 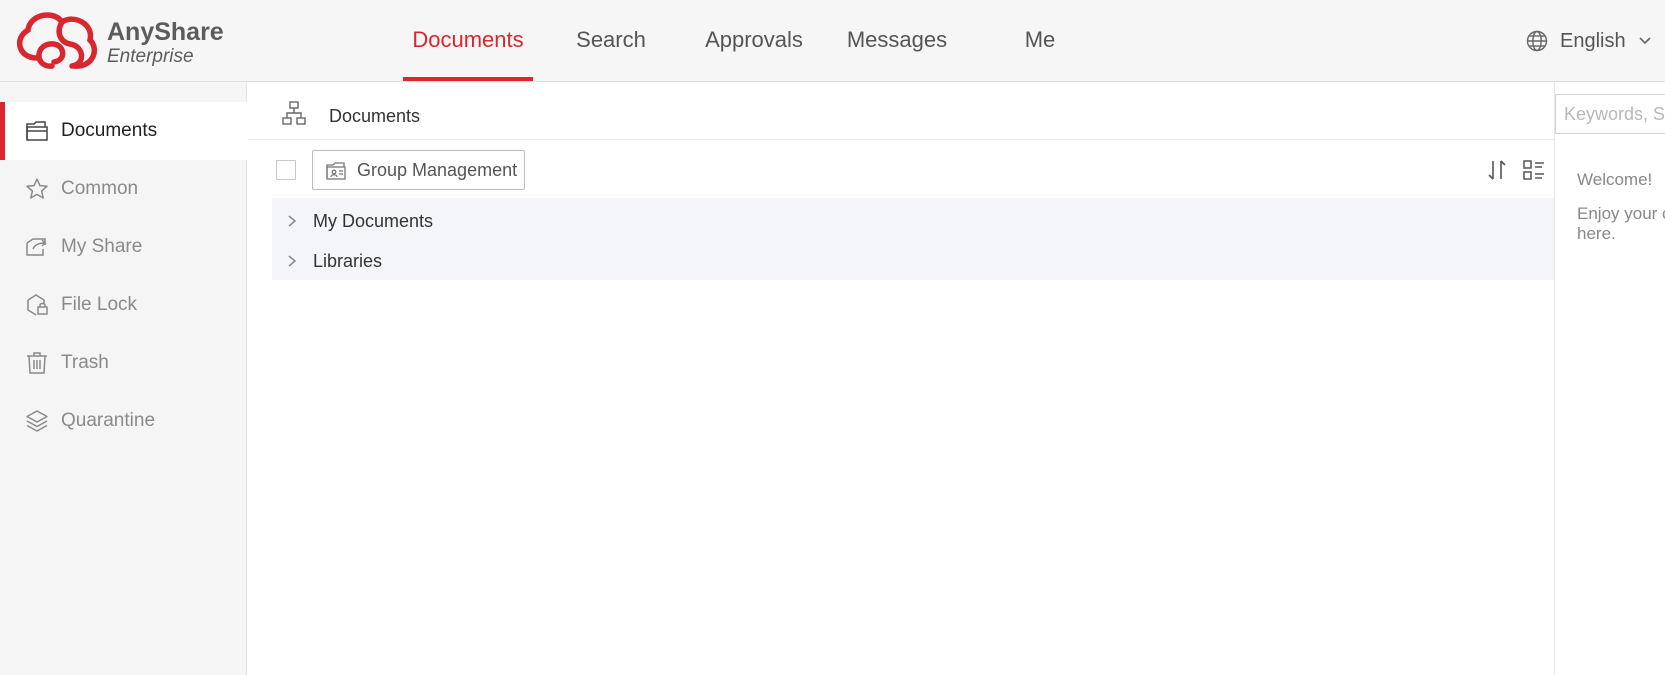 I want to click on sidebar-item-documents: Documents, so click(x=123, y=131).